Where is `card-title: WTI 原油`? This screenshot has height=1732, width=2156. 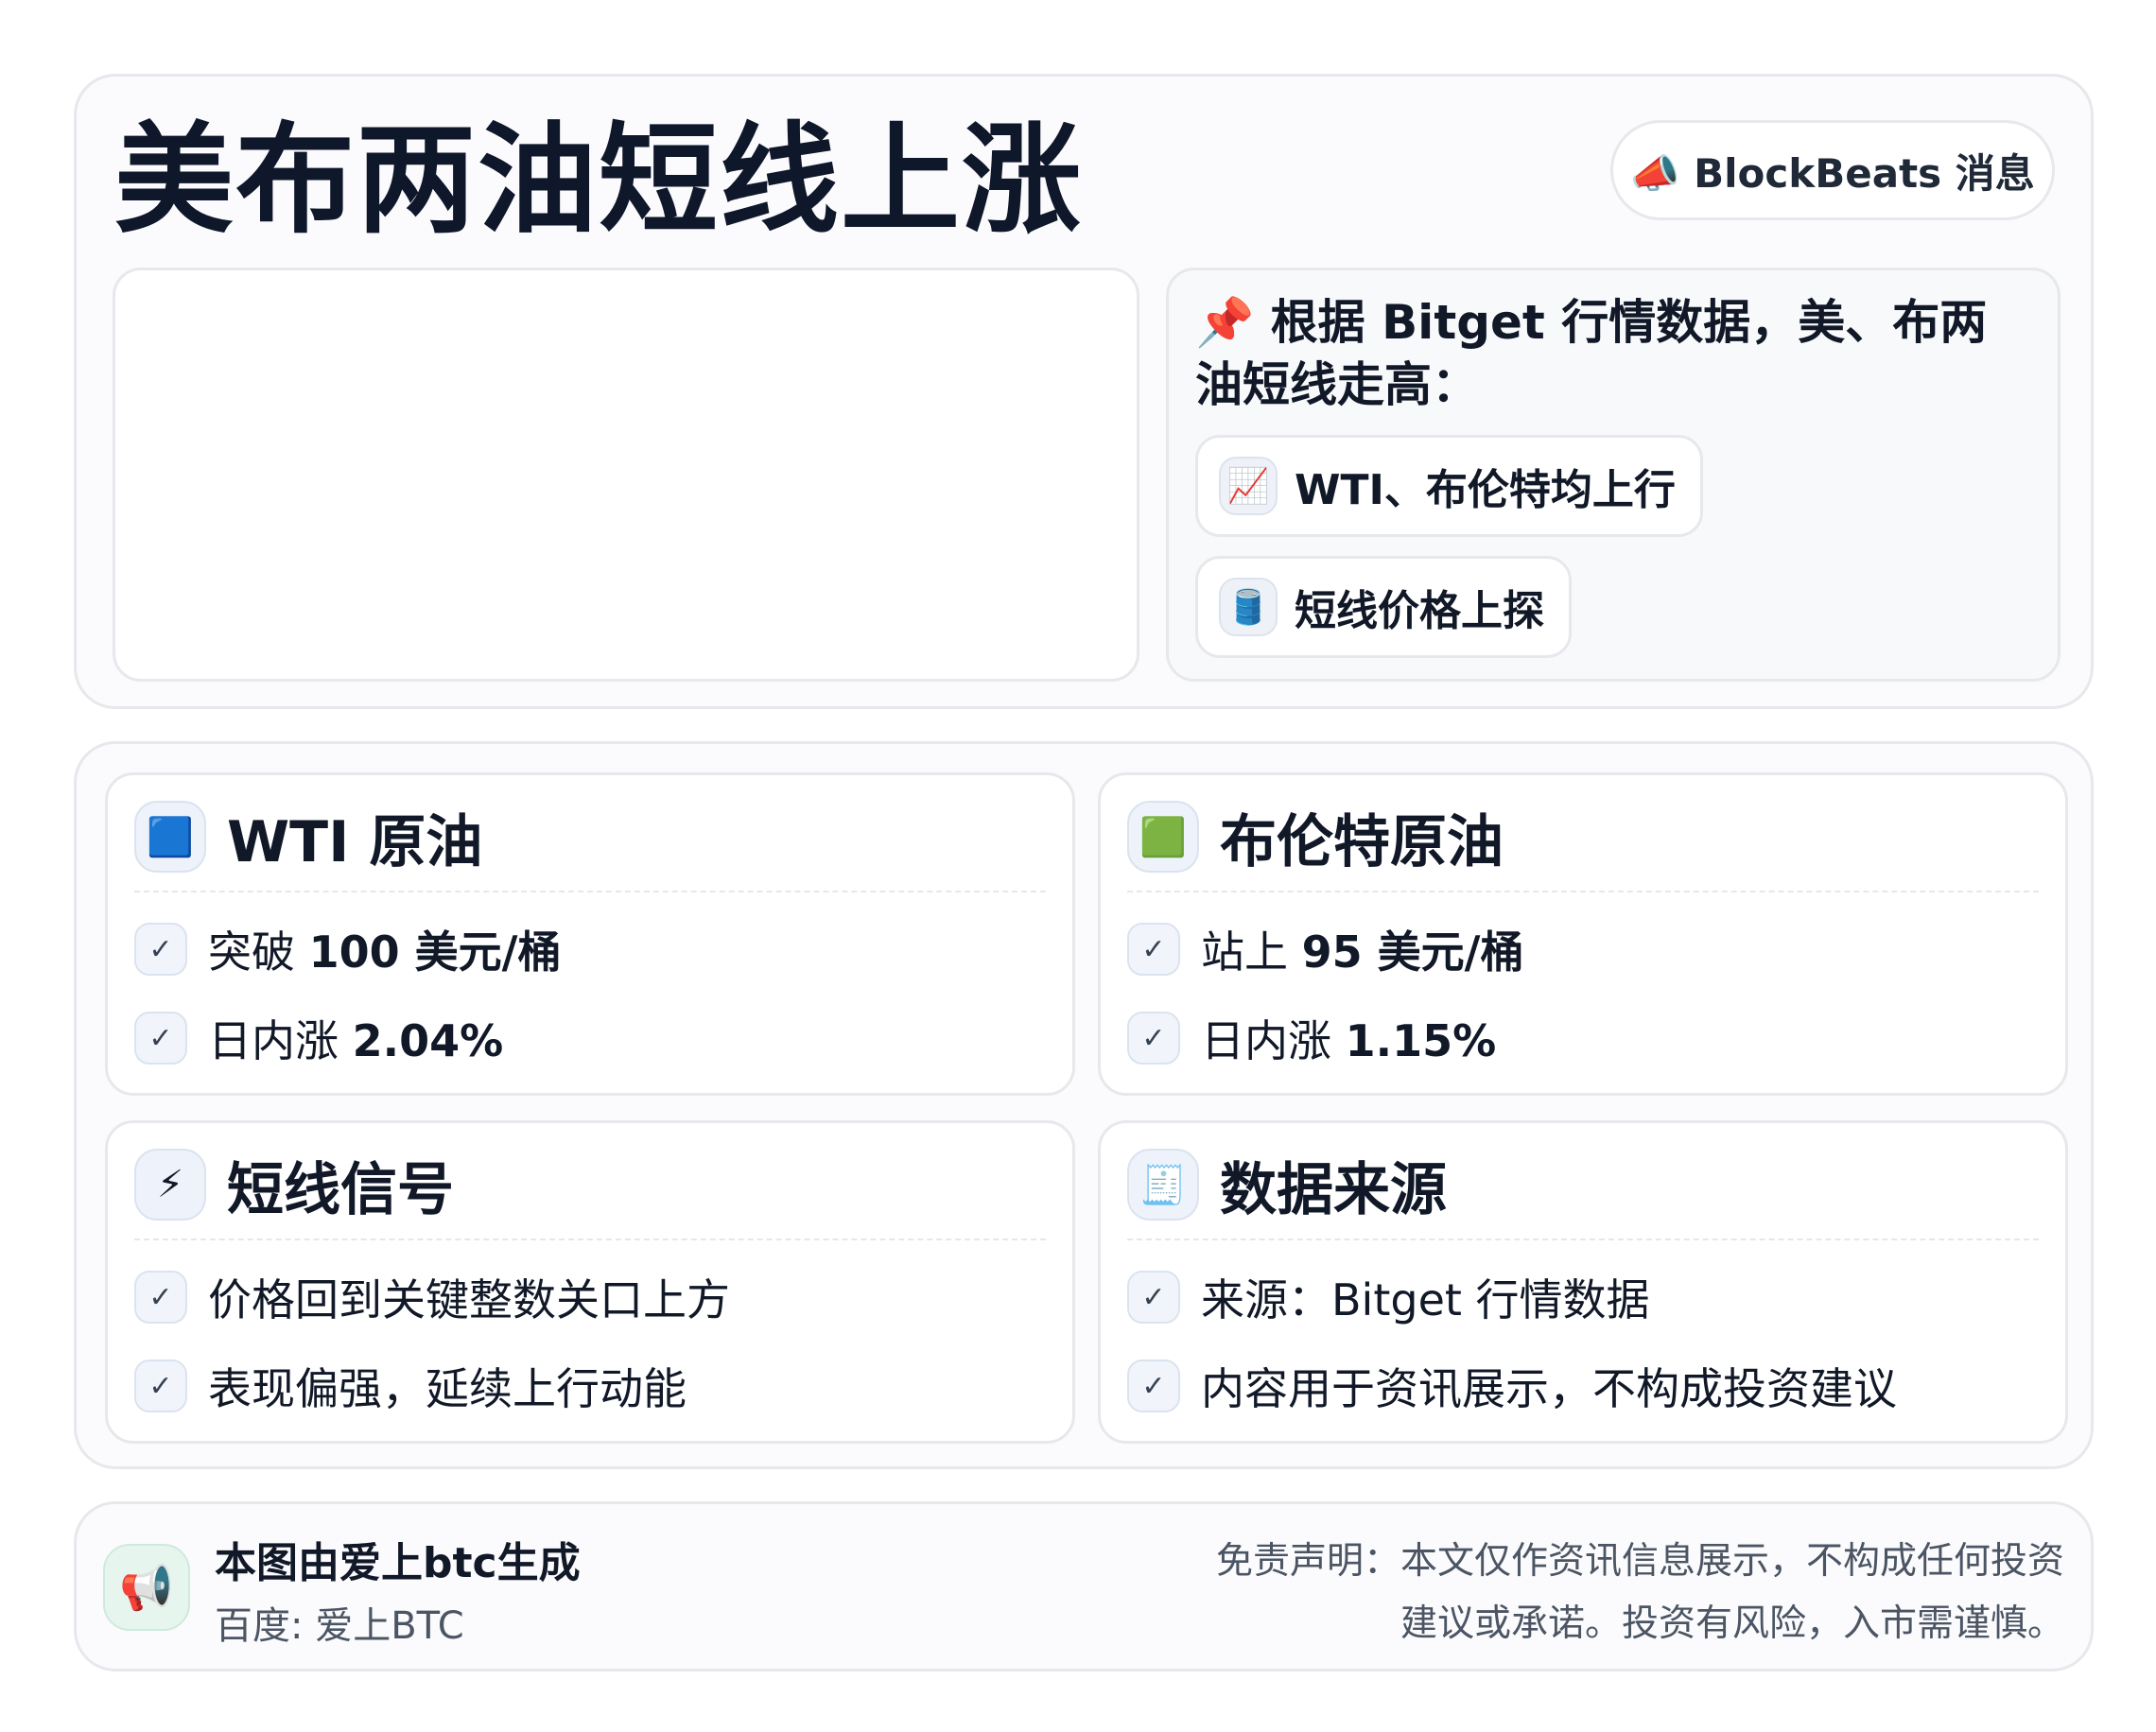 card-title: WTI 原油 is located at coordinates (355, 841).